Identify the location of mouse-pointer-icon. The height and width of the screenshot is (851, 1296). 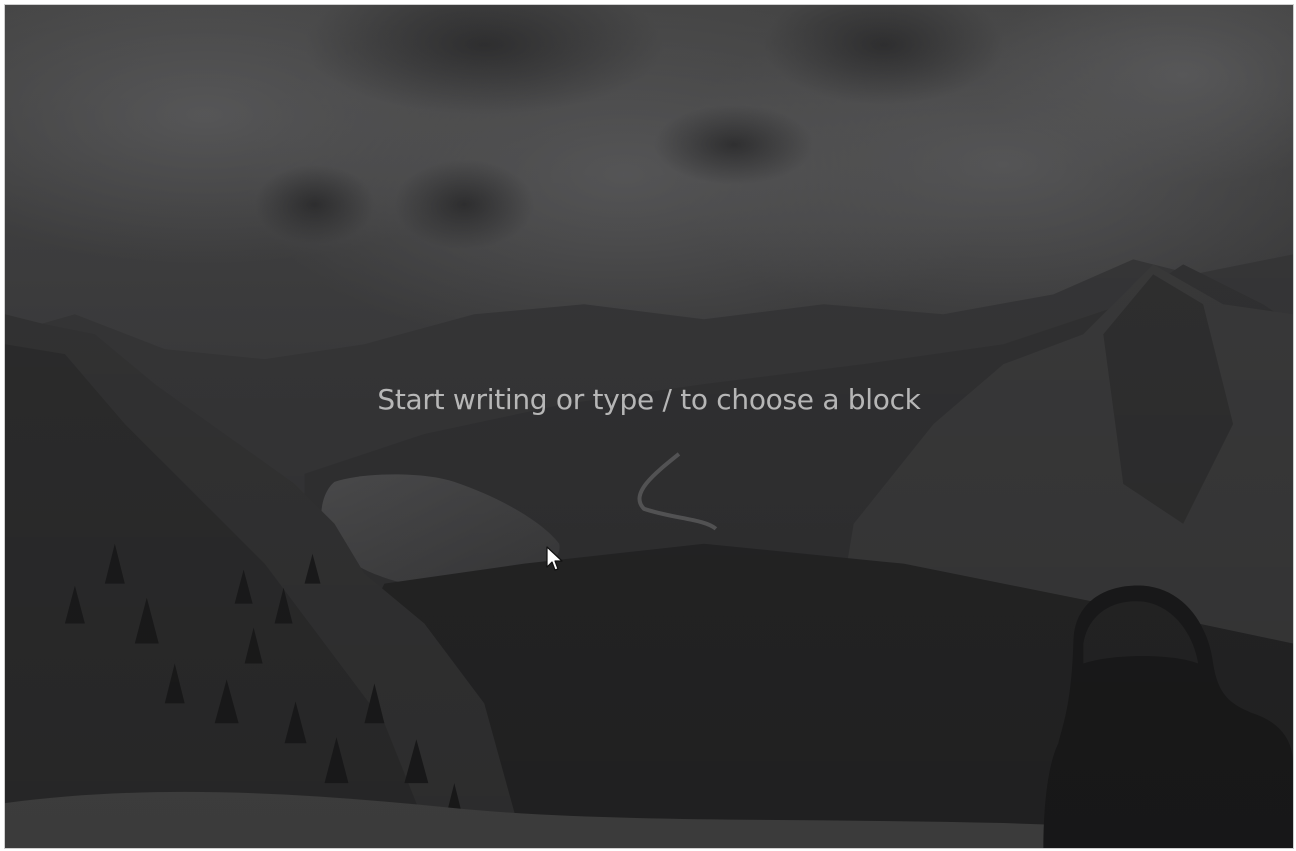
(554, 558).